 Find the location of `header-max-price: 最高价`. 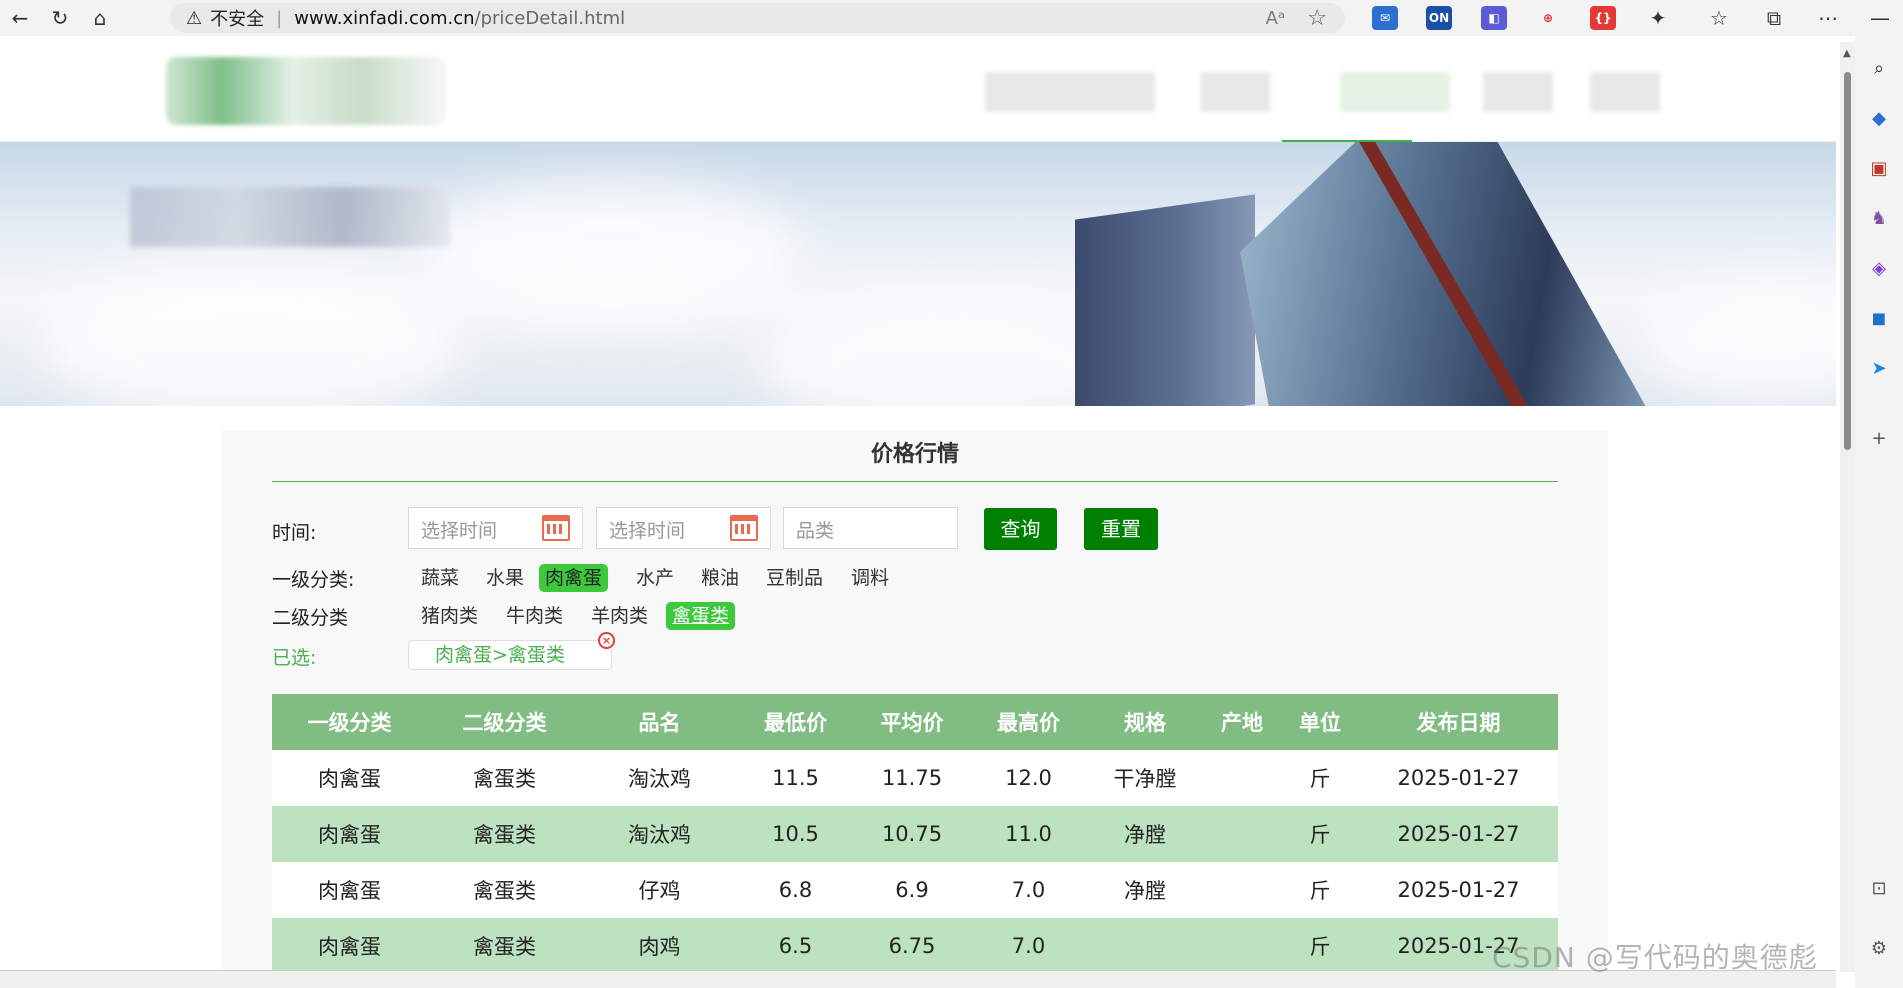

header-max-price: 最高价 is located at coordinates (1028, 722).